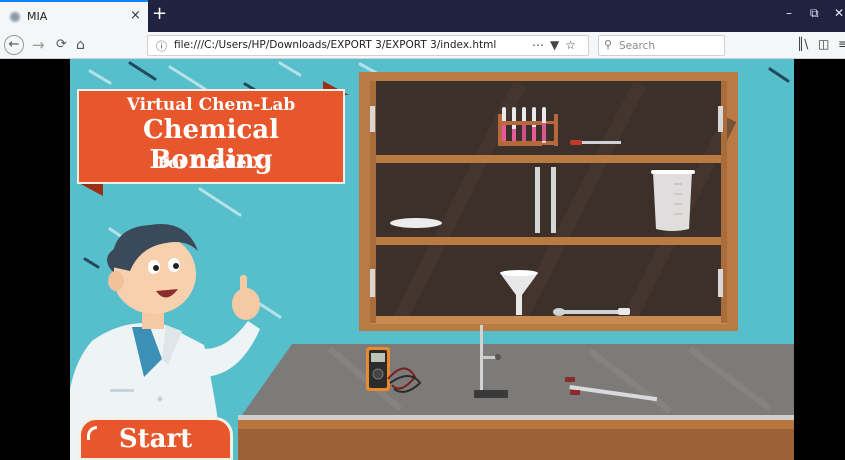  I want to click on app-subtitle: Virtual Chem-Lab, so click(211, 105).